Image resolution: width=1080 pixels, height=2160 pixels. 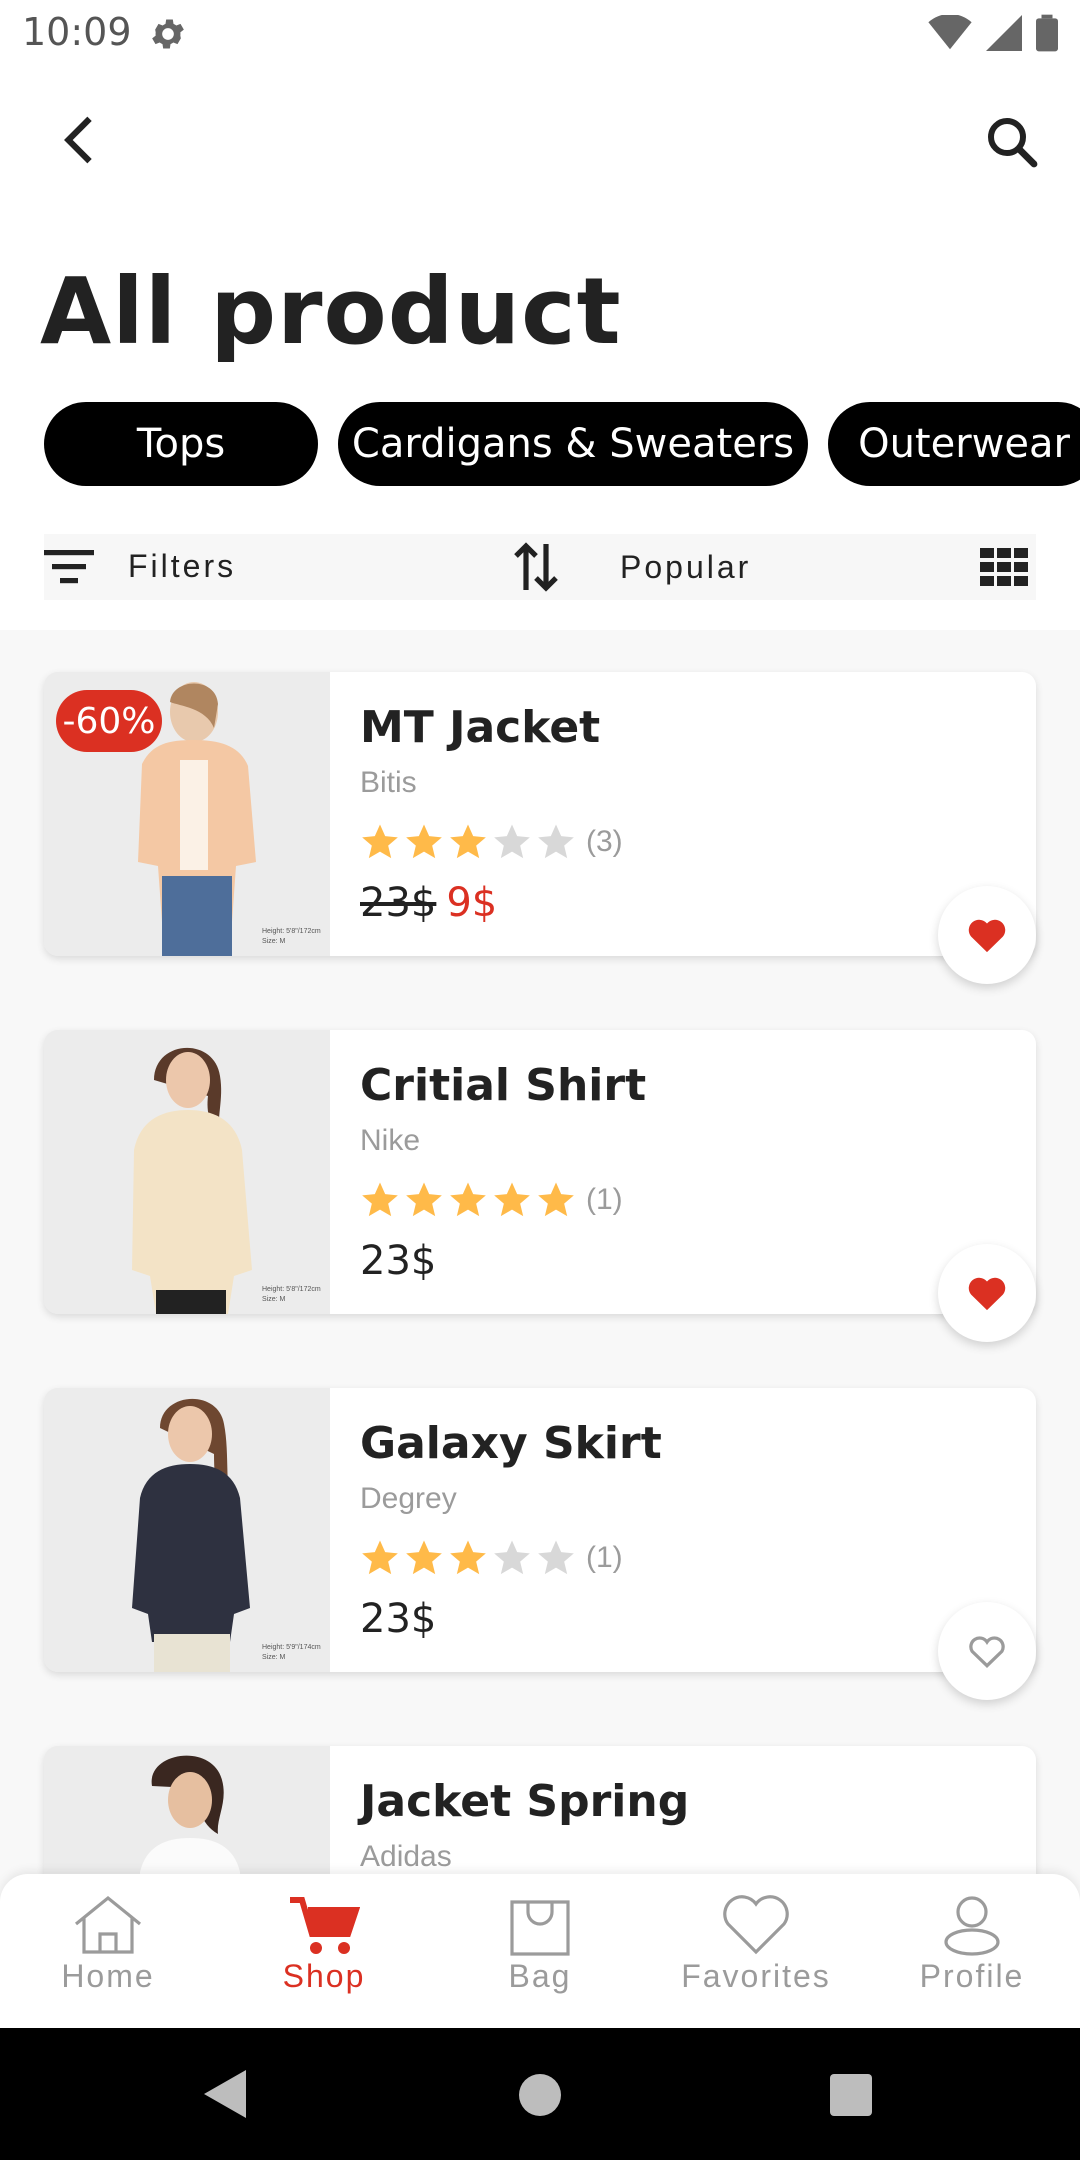 I want to click on product-name: Jacket Spring, so click(x=525, y=1801).